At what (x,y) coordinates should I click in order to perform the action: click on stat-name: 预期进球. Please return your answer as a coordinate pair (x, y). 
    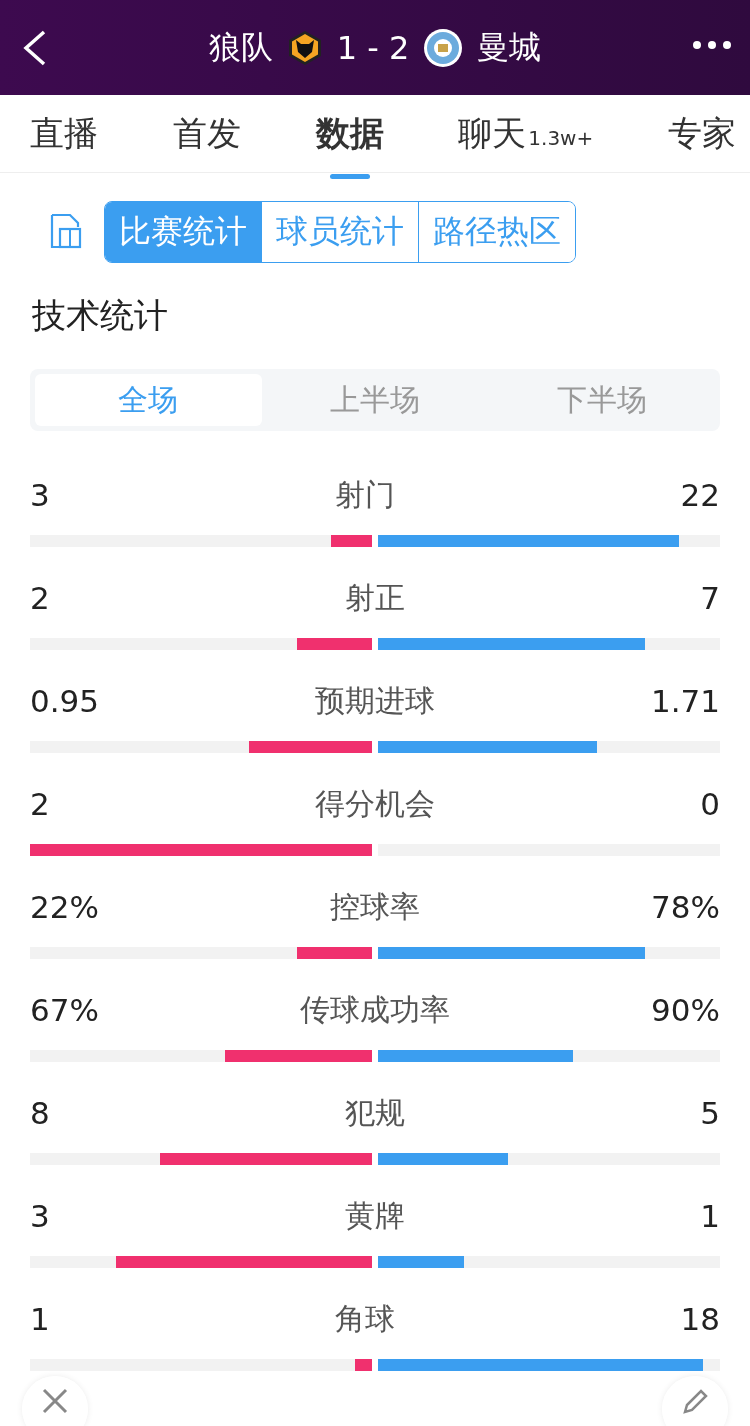
    Looking at the image, I should click on (375, 700).